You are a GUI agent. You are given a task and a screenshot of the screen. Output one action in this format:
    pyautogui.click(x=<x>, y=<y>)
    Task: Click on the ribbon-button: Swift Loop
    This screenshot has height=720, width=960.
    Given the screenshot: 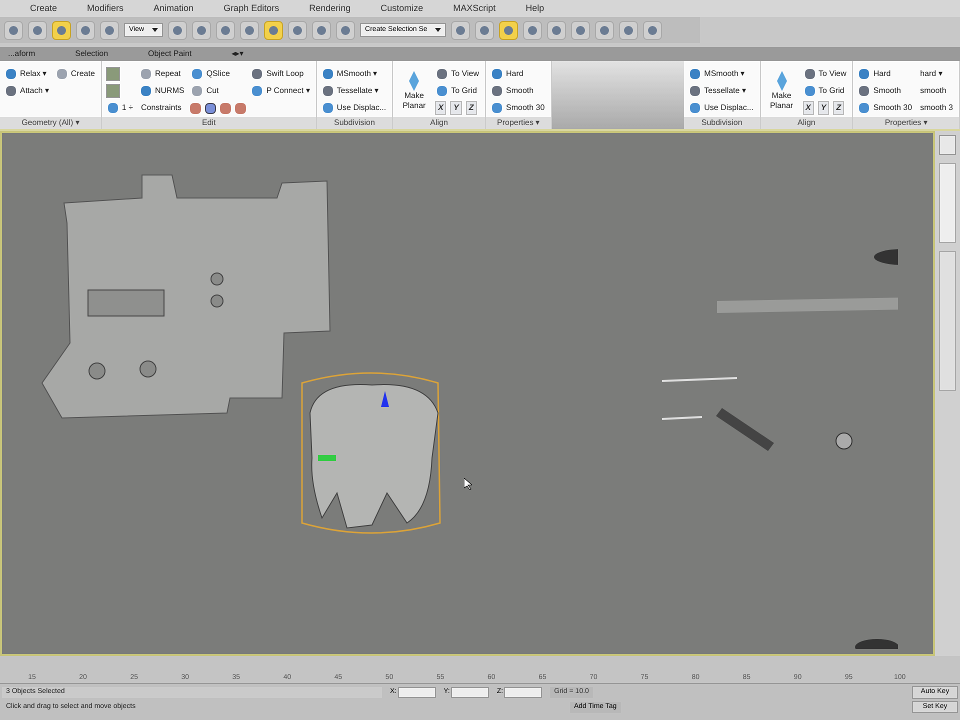 What is the action you would take?
    pyautogui.click(x=281, y=73)
    